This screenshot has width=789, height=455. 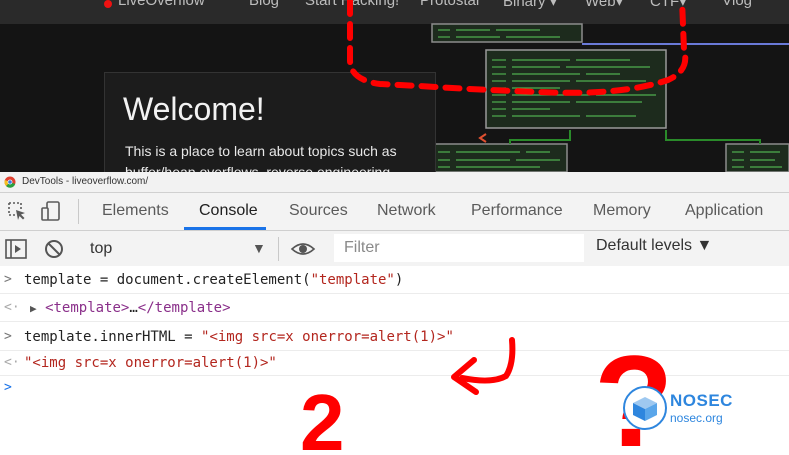 What do you see at coordinates (33, 308) in the screenshot?
I see `expand-triangle-icon: ▶` at bounding box center [33, 308].